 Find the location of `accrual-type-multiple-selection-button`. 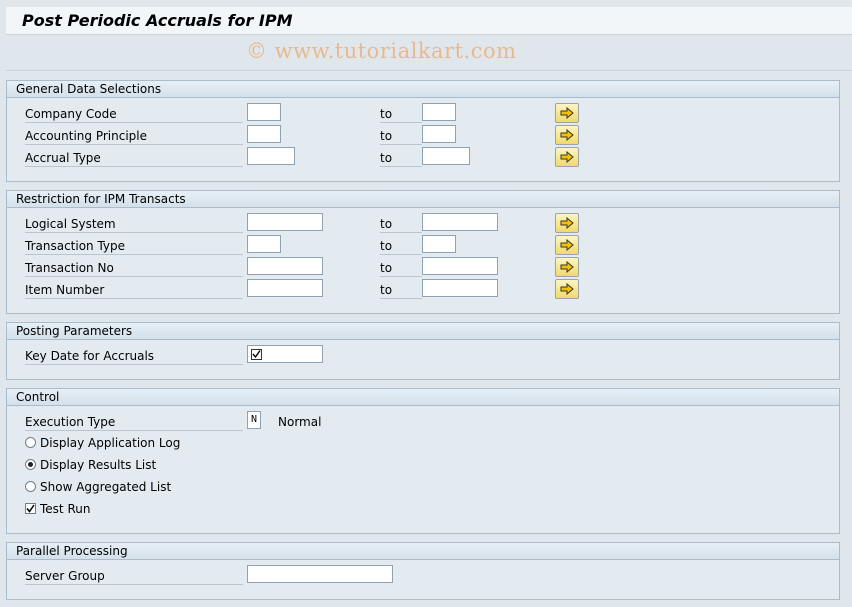

accrual-type-multiple-selection-button is located at coordinates (567, 157).